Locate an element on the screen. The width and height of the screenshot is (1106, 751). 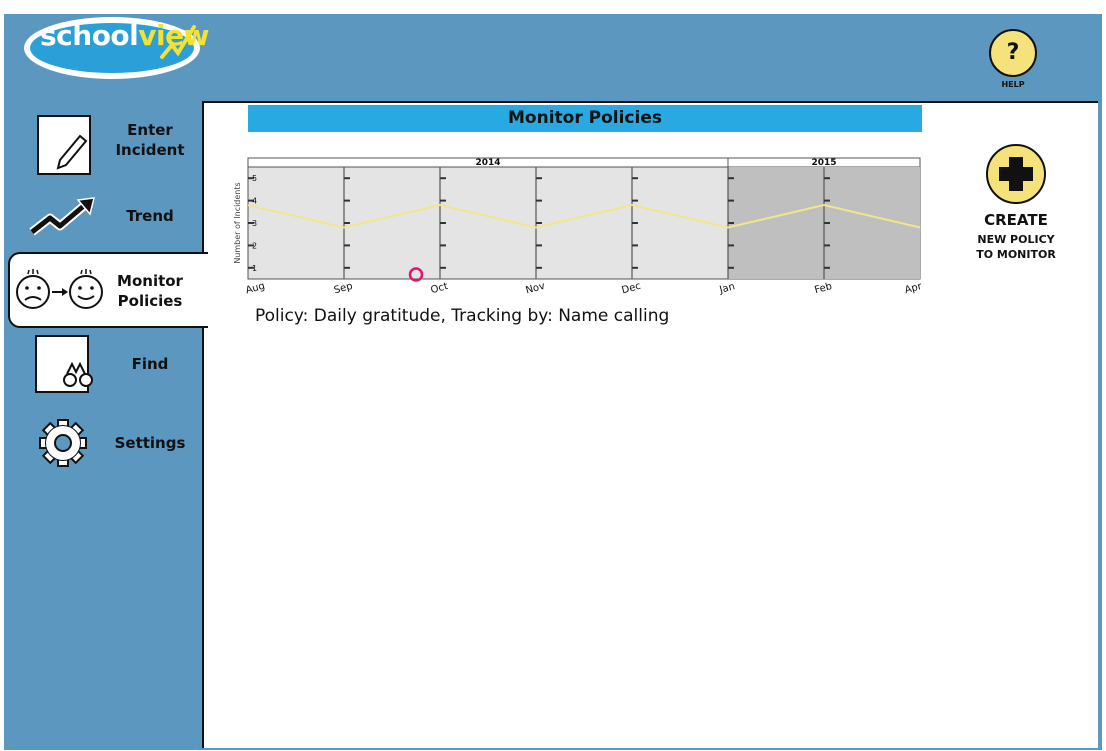
x-tick-label: Oct is located at coordinates (440, 288).